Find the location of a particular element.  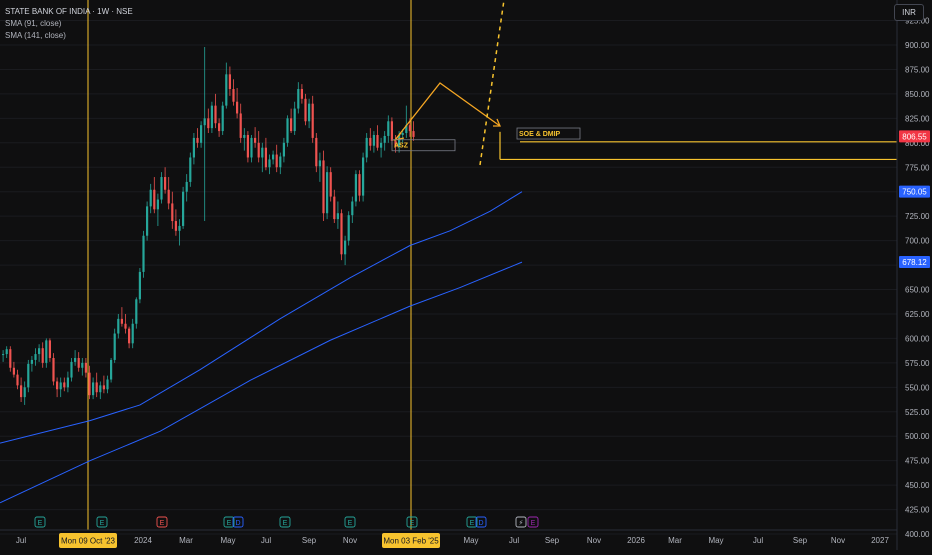

x-tick-label: 2027 is located at coordinates (880, 540).